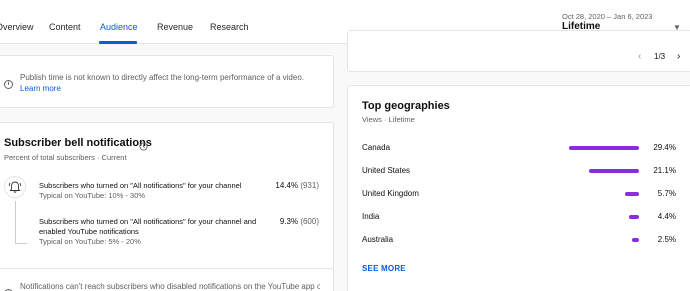 Image resolution: width=690 pixels, height=291 pixels. Describe the element at coordinates (678, 56) in the screenshot. I see `chevron-right-icon: ›` at that location.